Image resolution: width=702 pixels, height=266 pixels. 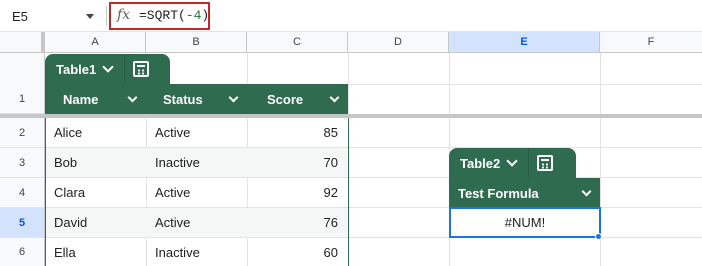 I want to click on table2-header-test-formula: Test Formula, so click(x=524, y=193).